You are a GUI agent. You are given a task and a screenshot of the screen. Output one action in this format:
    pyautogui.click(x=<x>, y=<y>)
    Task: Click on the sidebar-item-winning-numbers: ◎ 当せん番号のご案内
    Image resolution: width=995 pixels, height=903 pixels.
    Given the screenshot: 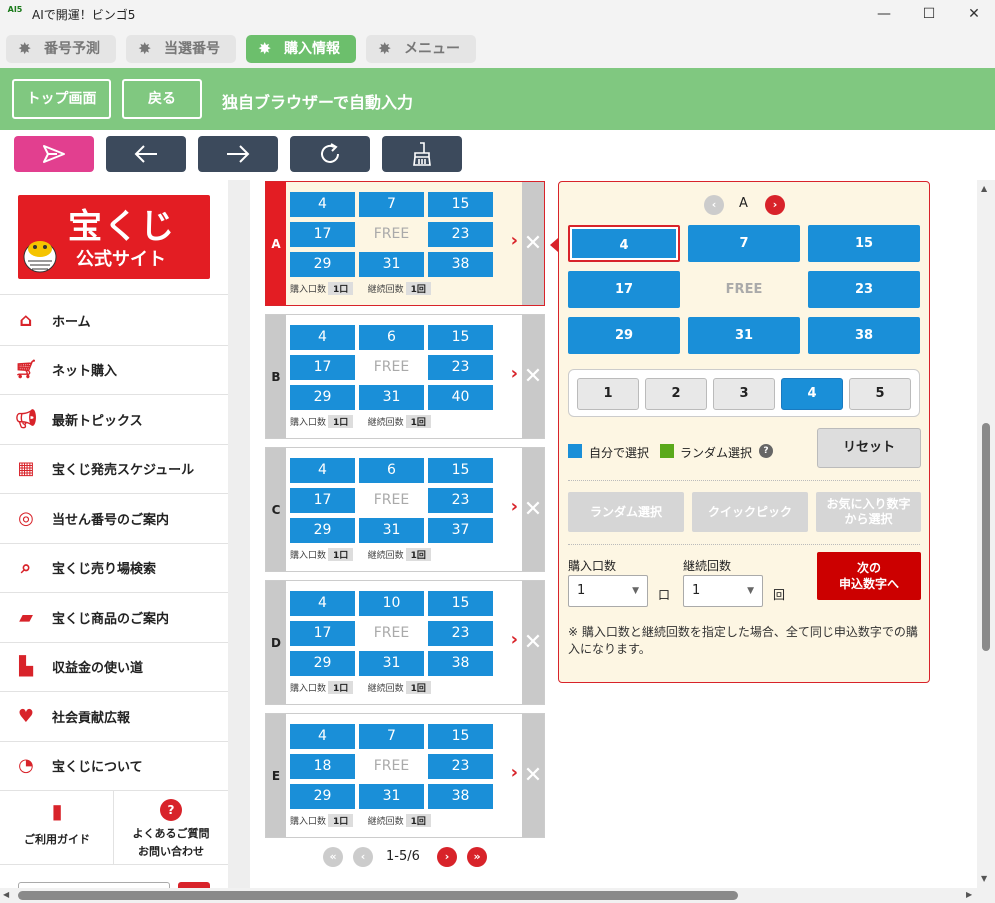 What is the action you would take?
    pyautogui.click(x=114, y=519)
    